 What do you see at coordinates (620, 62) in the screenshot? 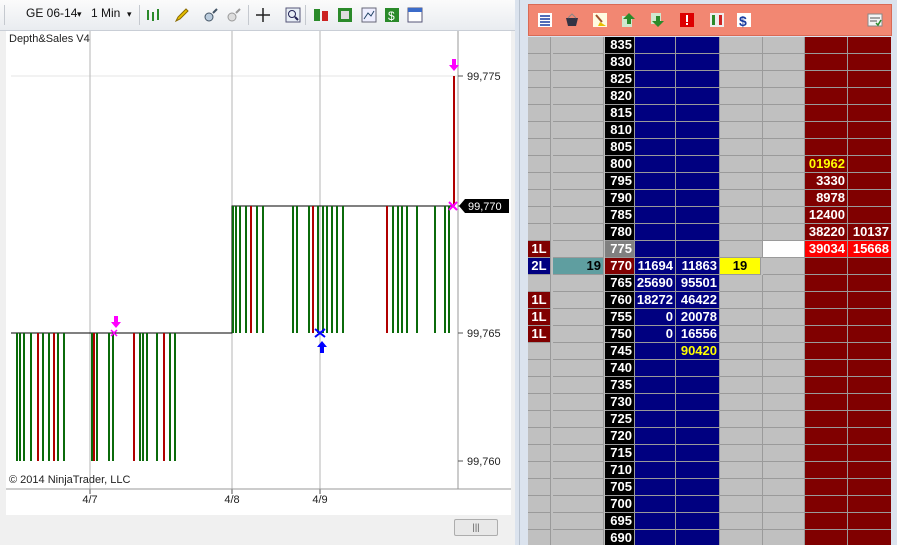
I see `ladder-price-cell: 830` at bounding box center [620, 62].